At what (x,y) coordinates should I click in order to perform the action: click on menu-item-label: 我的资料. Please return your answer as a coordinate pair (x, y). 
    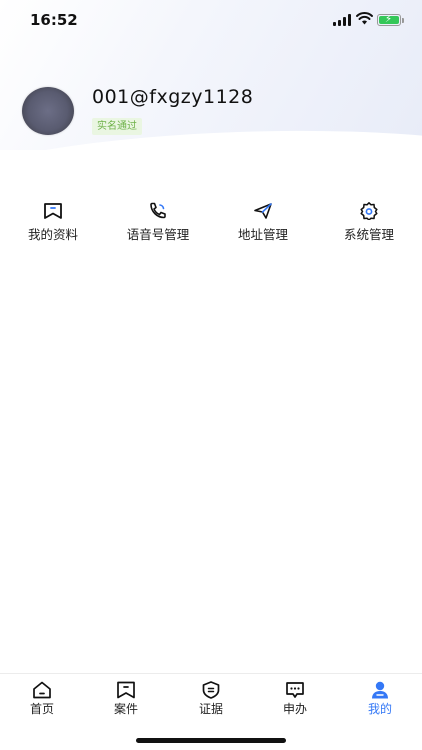
    Looking at the image, I should click on (52, 234).